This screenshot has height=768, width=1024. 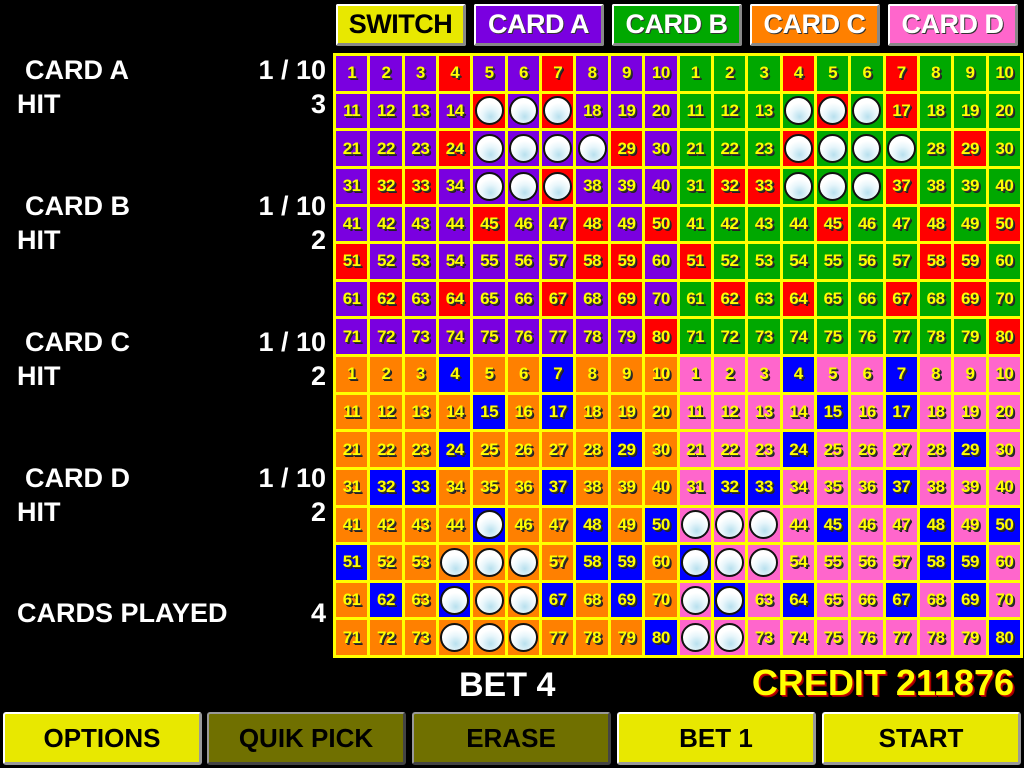 I want to click on card-d-cell-59: 59, so click(x=970, y=562).